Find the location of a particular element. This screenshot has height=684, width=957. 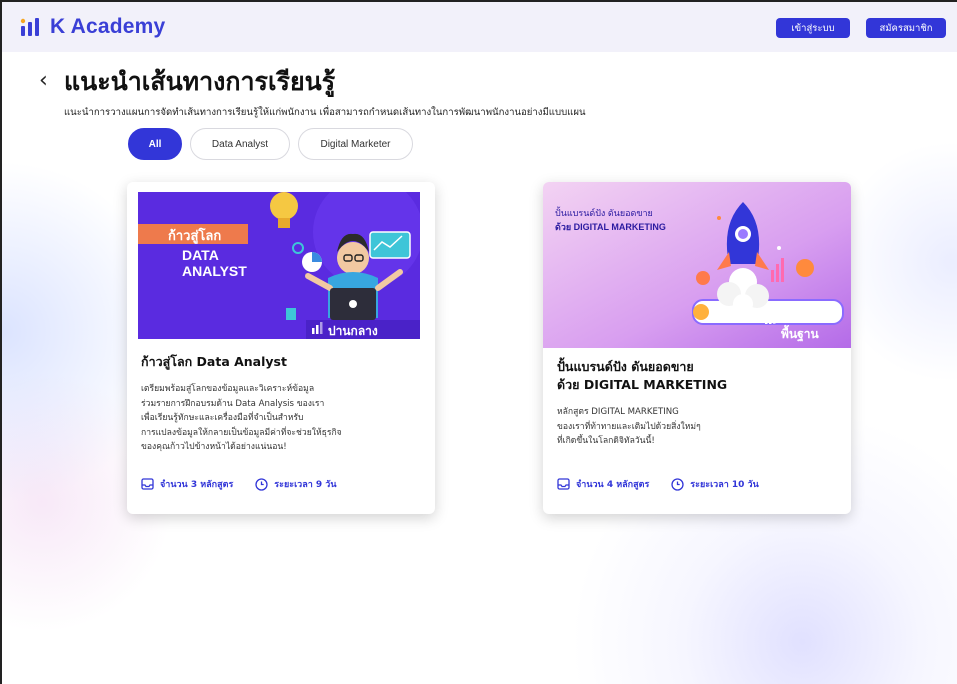

back-chevron-icon: ‹ is located at coordinates (43, 80).